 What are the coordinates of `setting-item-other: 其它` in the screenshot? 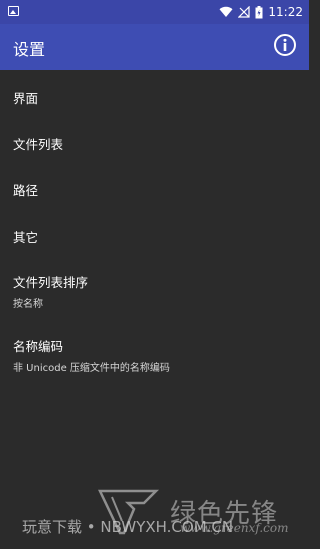 It's located at (154, 236).